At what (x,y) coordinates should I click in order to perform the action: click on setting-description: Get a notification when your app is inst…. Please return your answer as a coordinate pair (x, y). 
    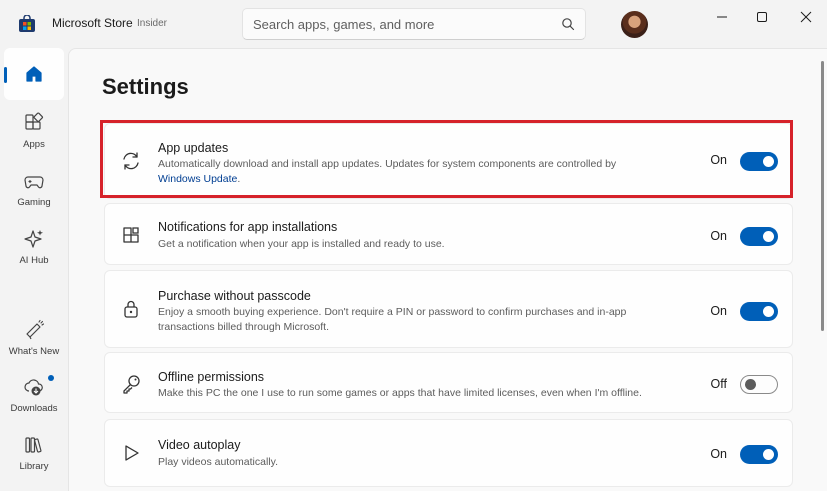
    Looking at the image, I should click on (301, 244).